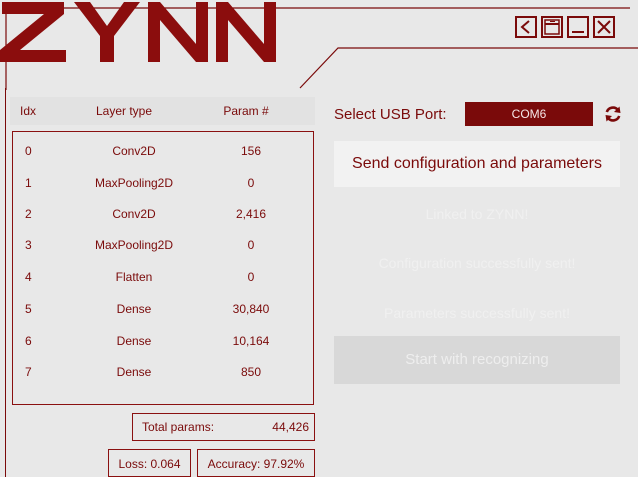 This screenshot has height=477, width=638. What do you see at coordinates (28, 309) in the screenshot?
I see `row-idx: 5` at bounding box center [28, 309].